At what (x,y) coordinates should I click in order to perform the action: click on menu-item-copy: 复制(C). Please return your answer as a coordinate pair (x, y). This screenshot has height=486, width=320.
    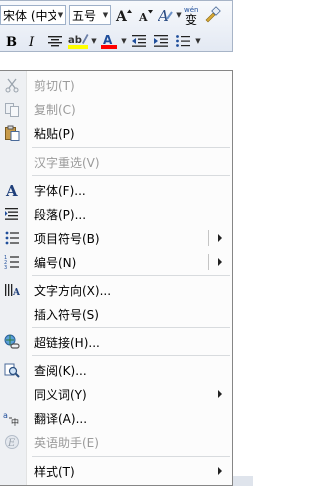
    Looking at the image, I should click on (116, 109).